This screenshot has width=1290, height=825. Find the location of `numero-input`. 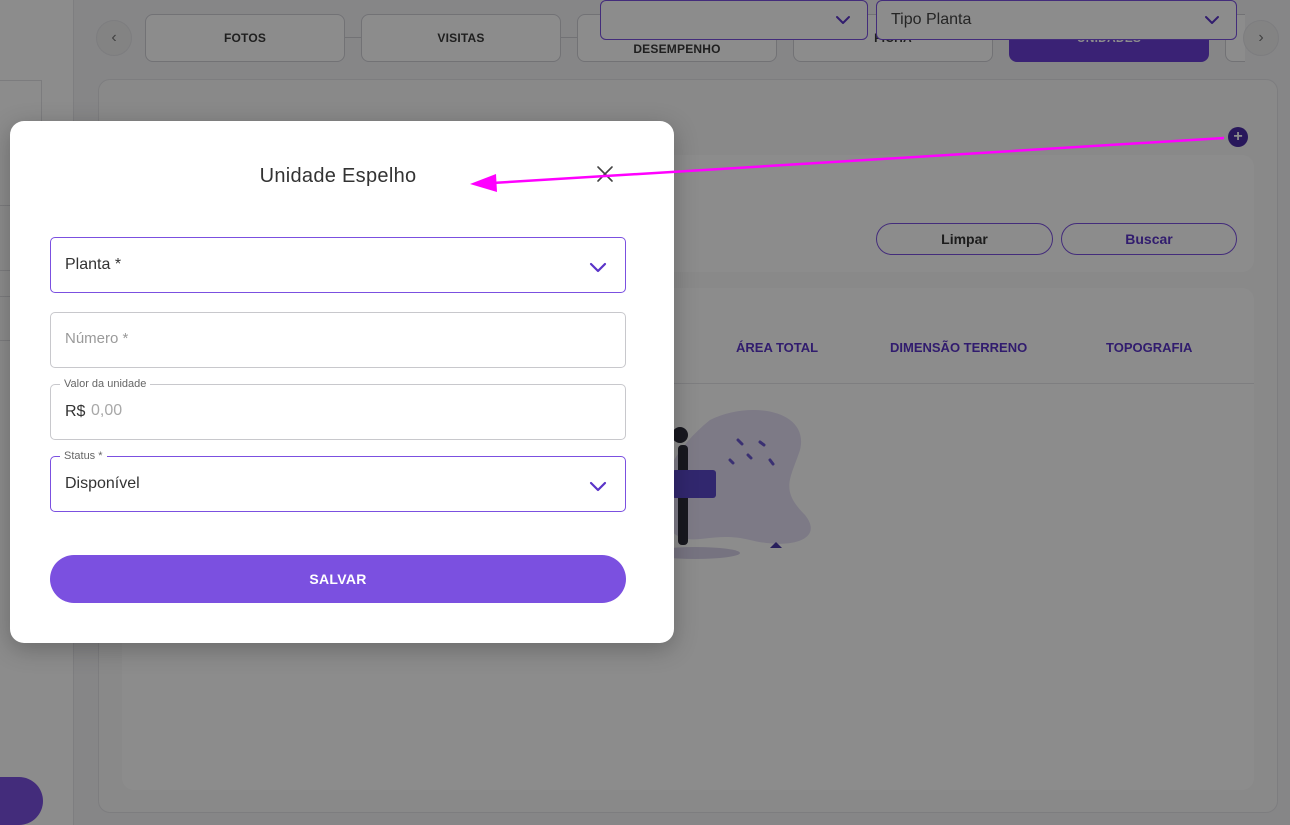

numero-input is located at coordinates (335, 338).